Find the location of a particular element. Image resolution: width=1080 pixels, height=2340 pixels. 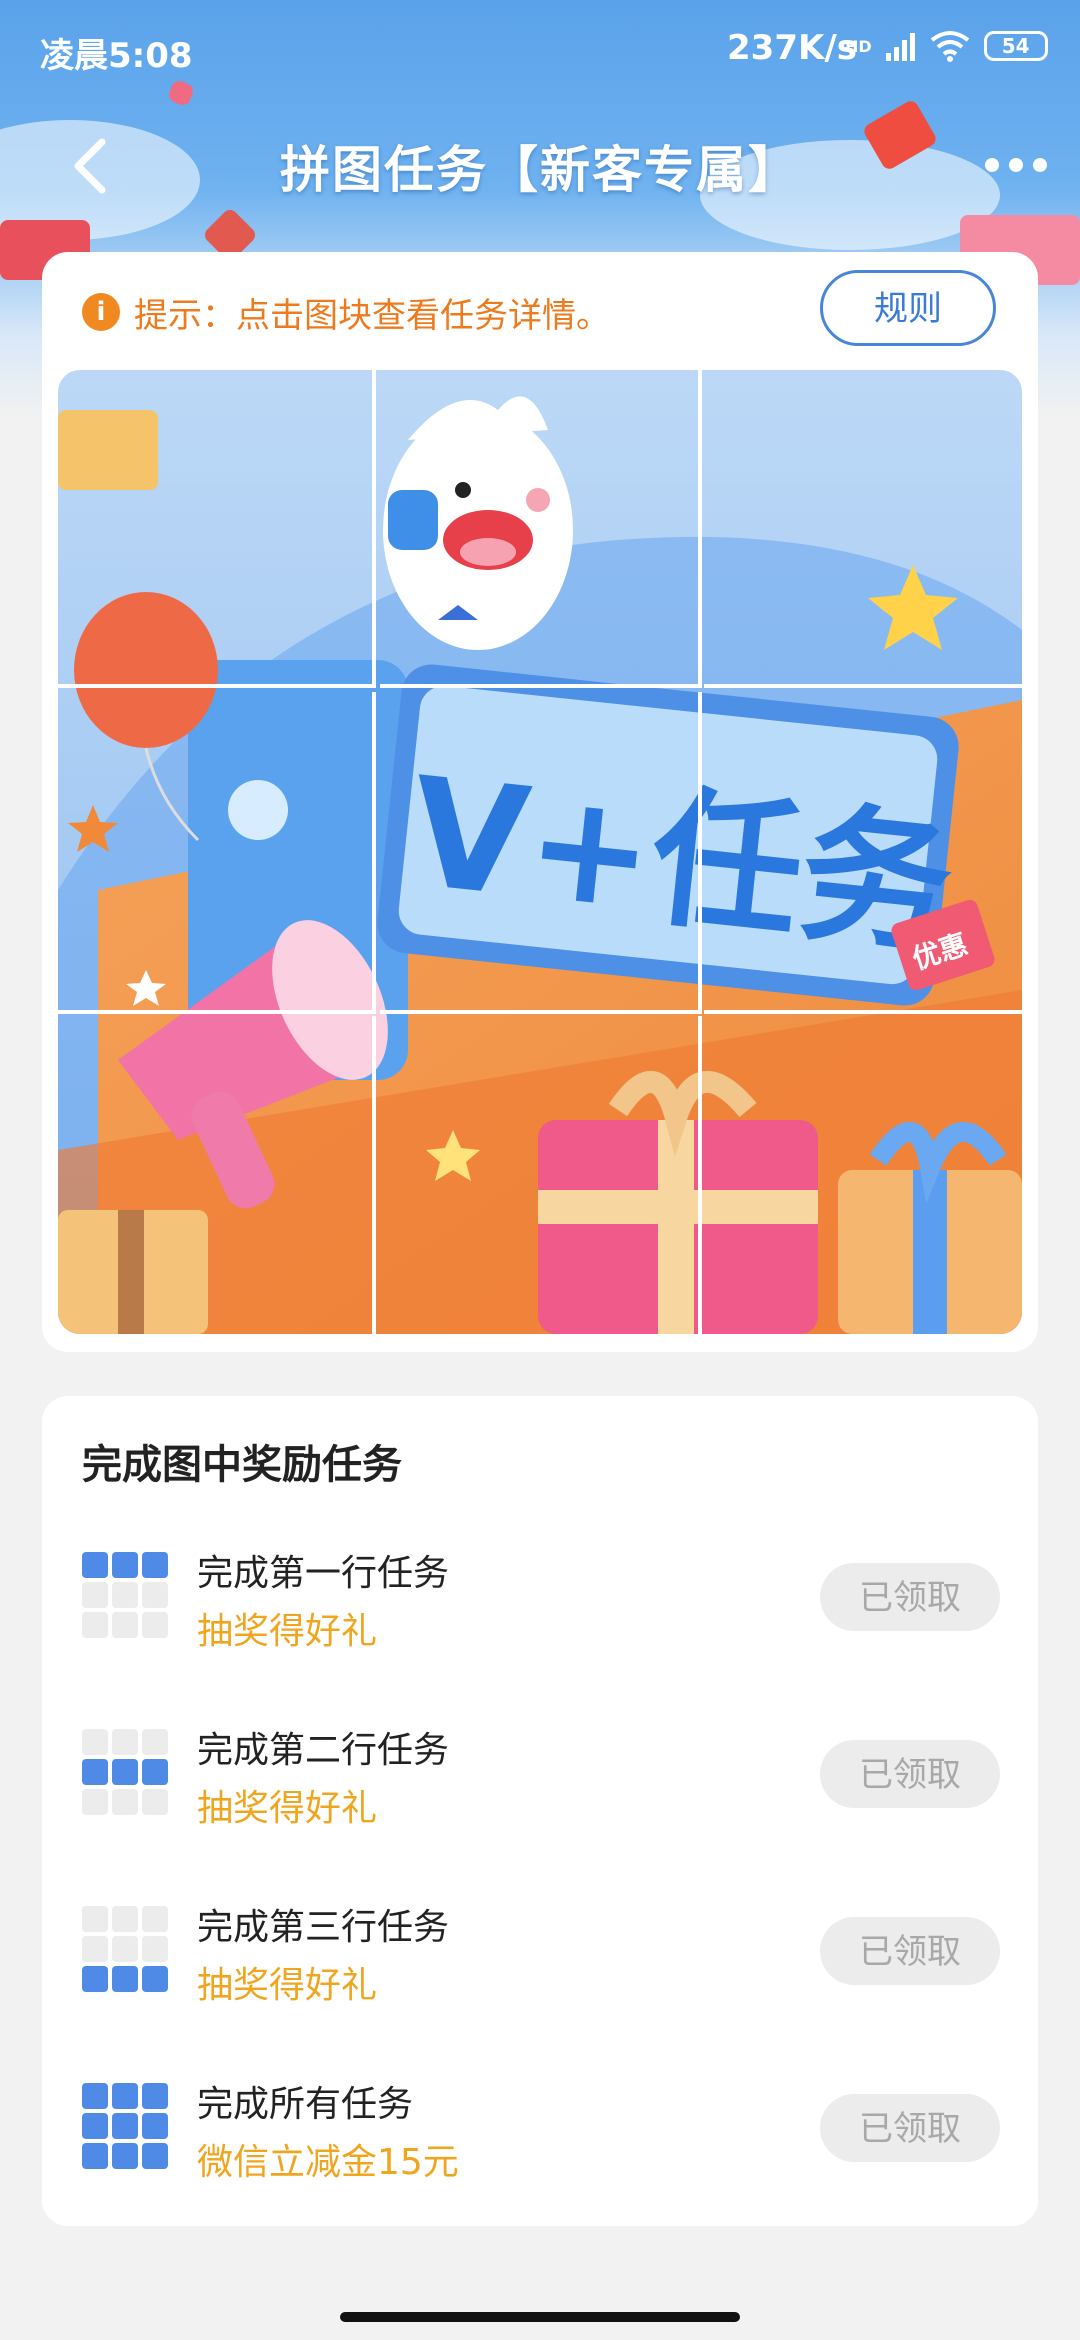

nav-bar: 拼图任务【新客专属】 is located at coordinates (540, 165).